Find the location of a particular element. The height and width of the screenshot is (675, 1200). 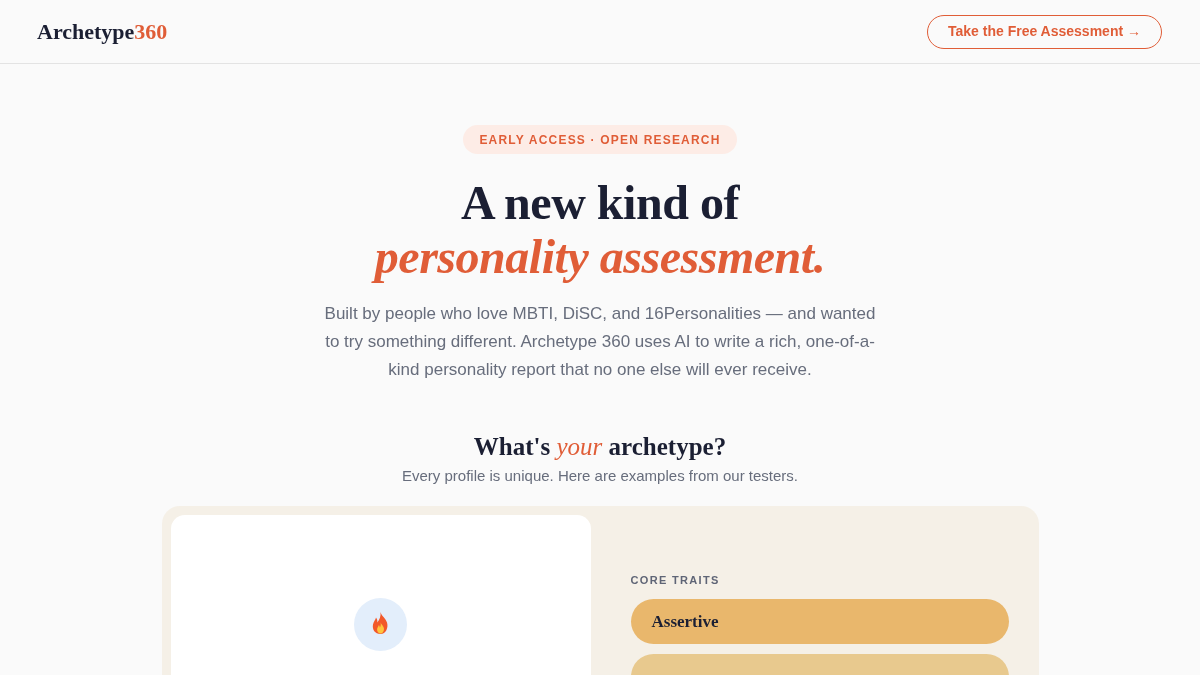

hero-title: A new kind of is located at coordinates (600, 203).